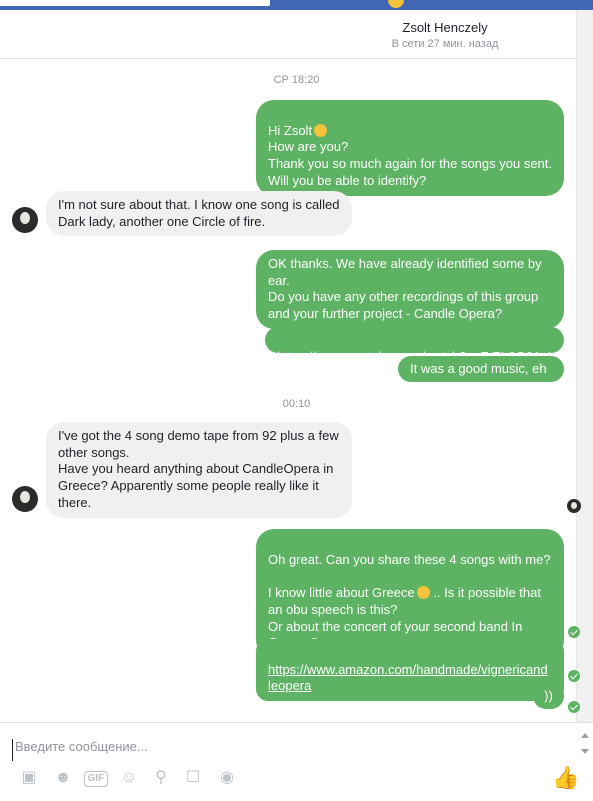 This screenshot has height=801, width=593. Describe the element at coordinates (29, 778) in the screenshot. I see `photo-icon: ▣` at that location.